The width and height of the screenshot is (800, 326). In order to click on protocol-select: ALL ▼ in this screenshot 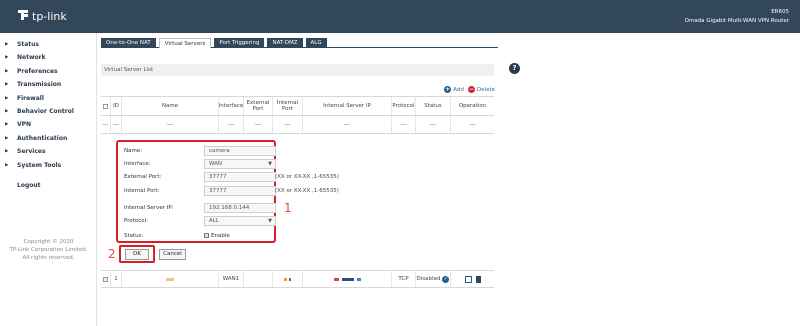, I will do `click(240, 221)`.